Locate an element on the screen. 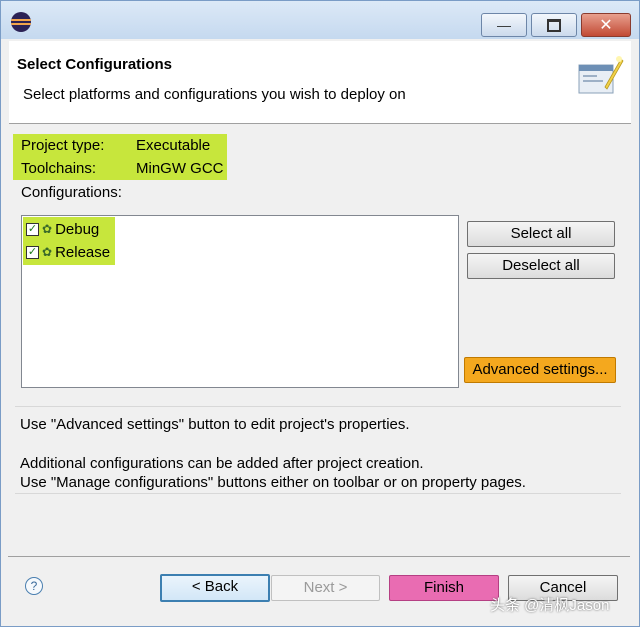 This screenshot has width=640, height=627. toolchains-label: Toolchains: is located at coordinates (59, 168).